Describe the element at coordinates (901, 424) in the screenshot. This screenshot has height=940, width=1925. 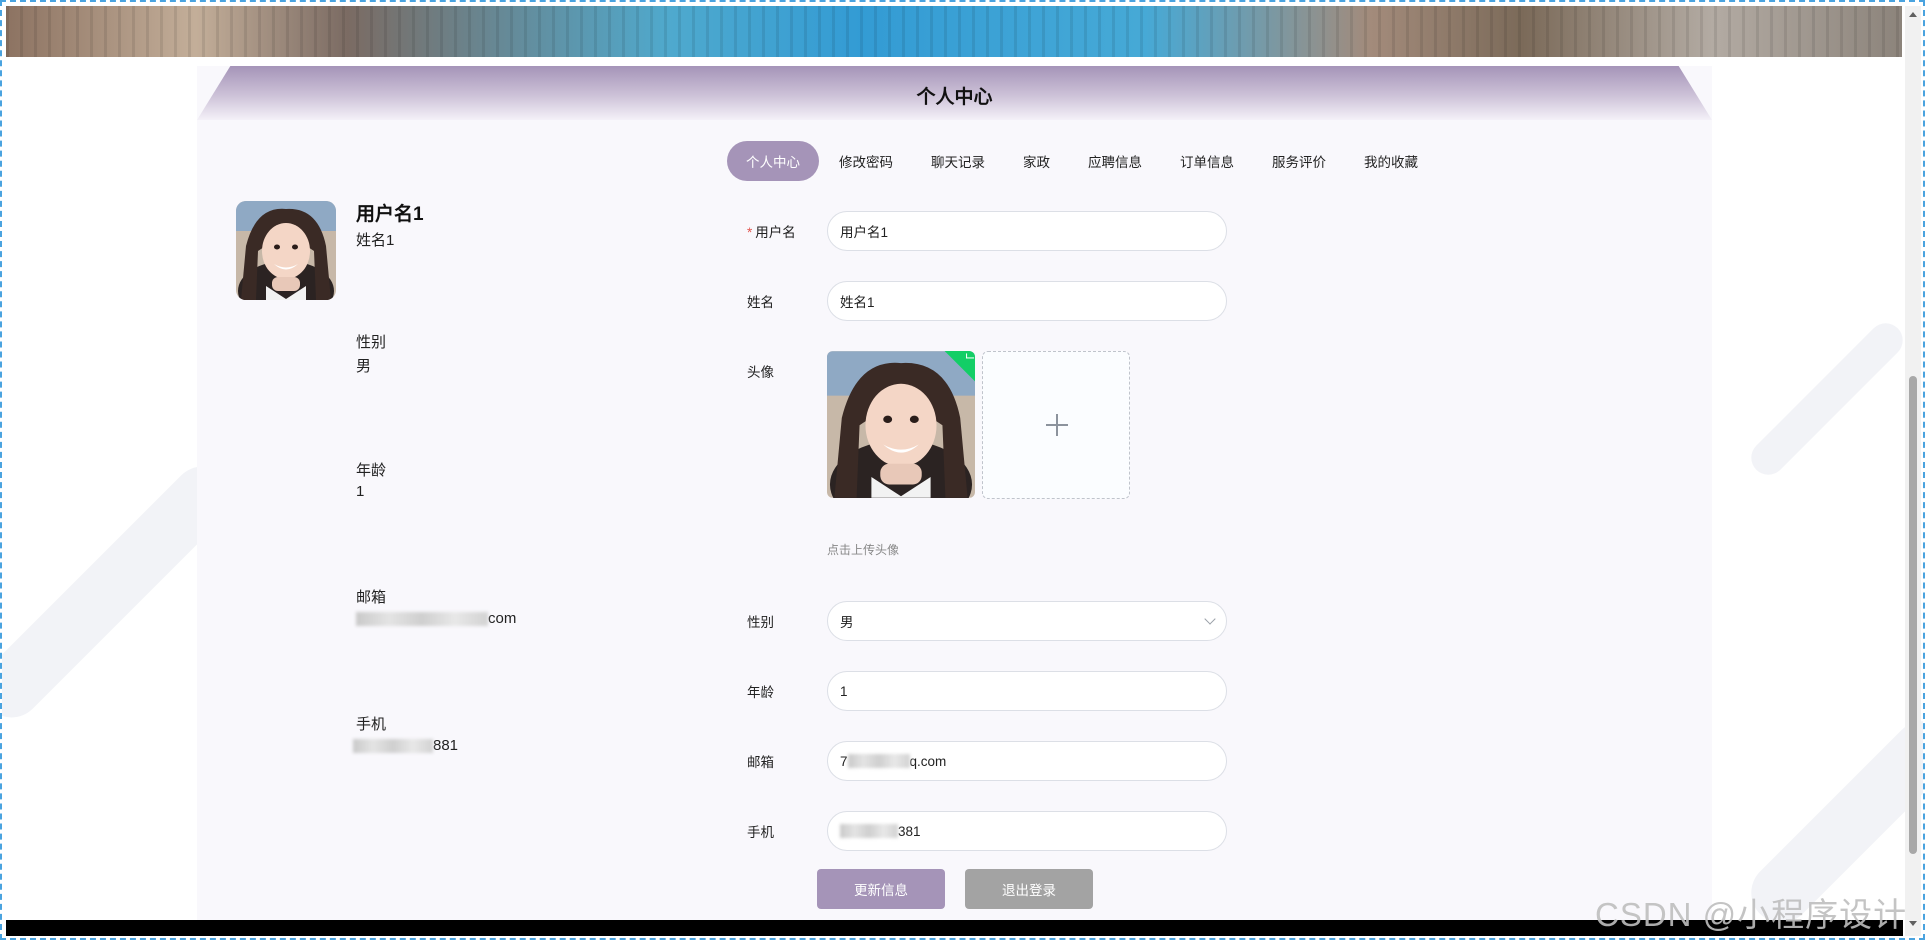
I see `uploaded-avatar-thumbnail` at that location.